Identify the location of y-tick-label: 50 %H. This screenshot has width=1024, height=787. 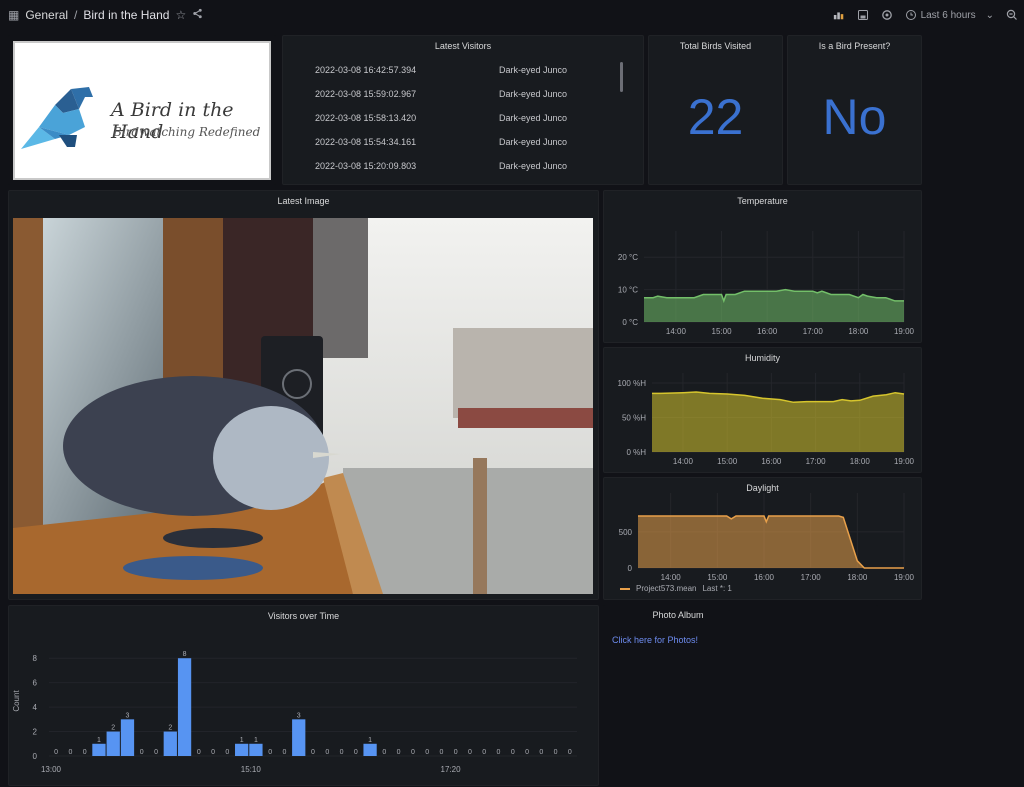
(634, 418).